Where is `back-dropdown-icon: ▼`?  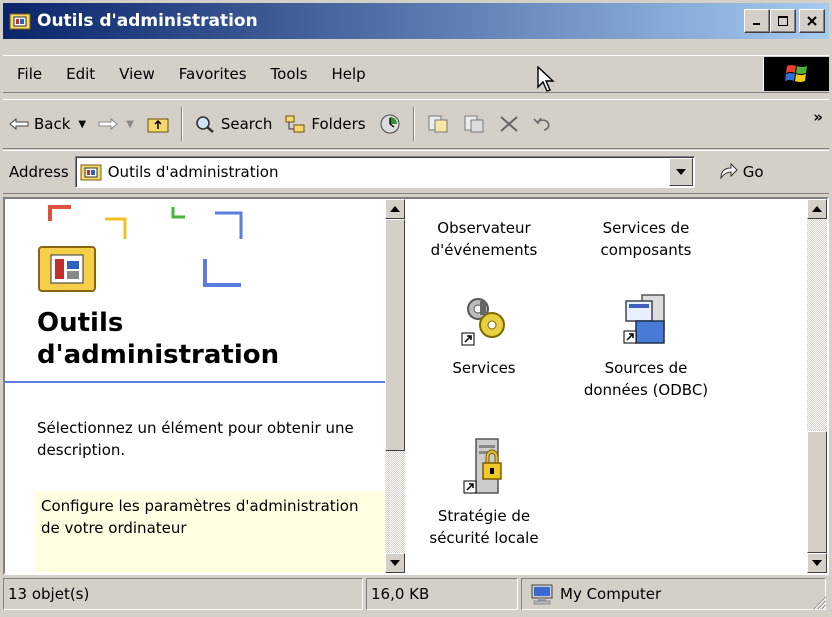
back-dropdown-icon: ▼ is located at coordinates (82, 124).